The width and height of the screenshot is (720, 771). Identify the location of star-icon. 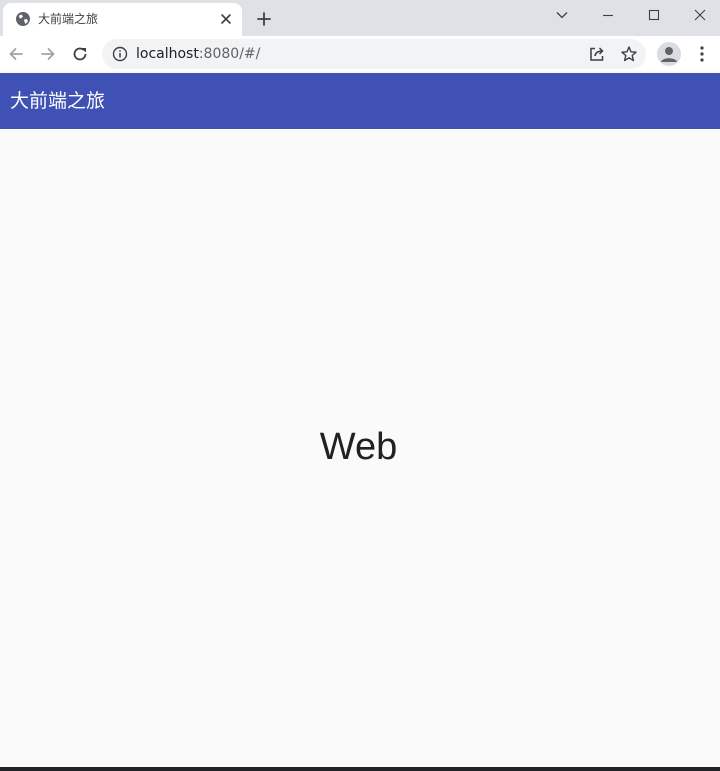
(629, 54).